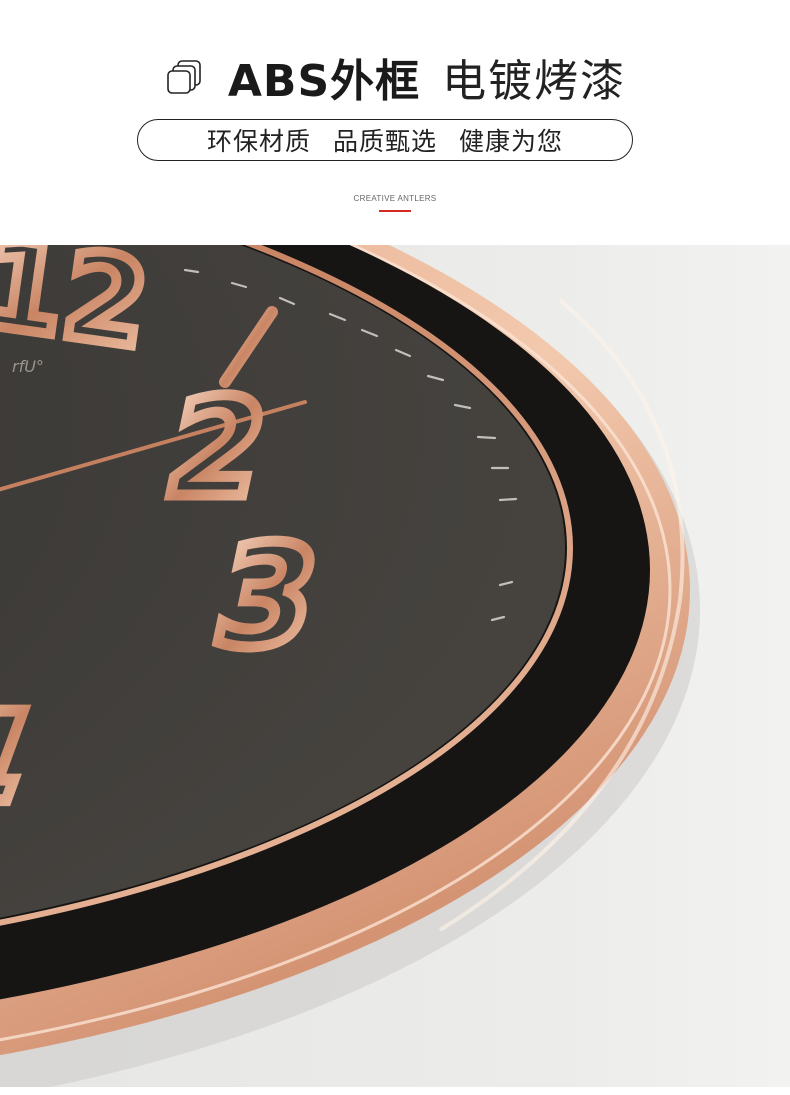 The width and height of the screenshot is (790, 1095). What do you see at coordinates (511, 141) in the screenshot?
I see `tagline-item: 健康为您` at bounding box center [511, 141].